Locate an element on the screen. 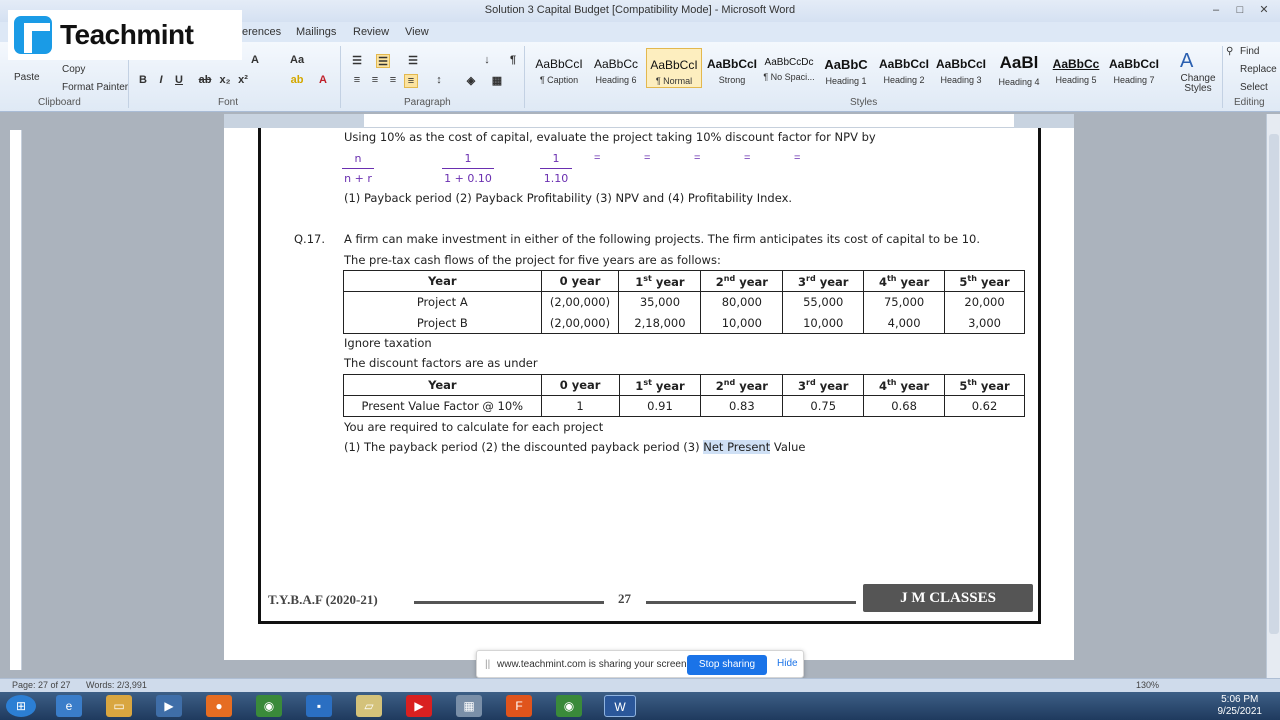 The width and height of the screenshot is (1280, 720). style-normal: AaBbCcI ¶ Normal is located at coordinates (674, 68).